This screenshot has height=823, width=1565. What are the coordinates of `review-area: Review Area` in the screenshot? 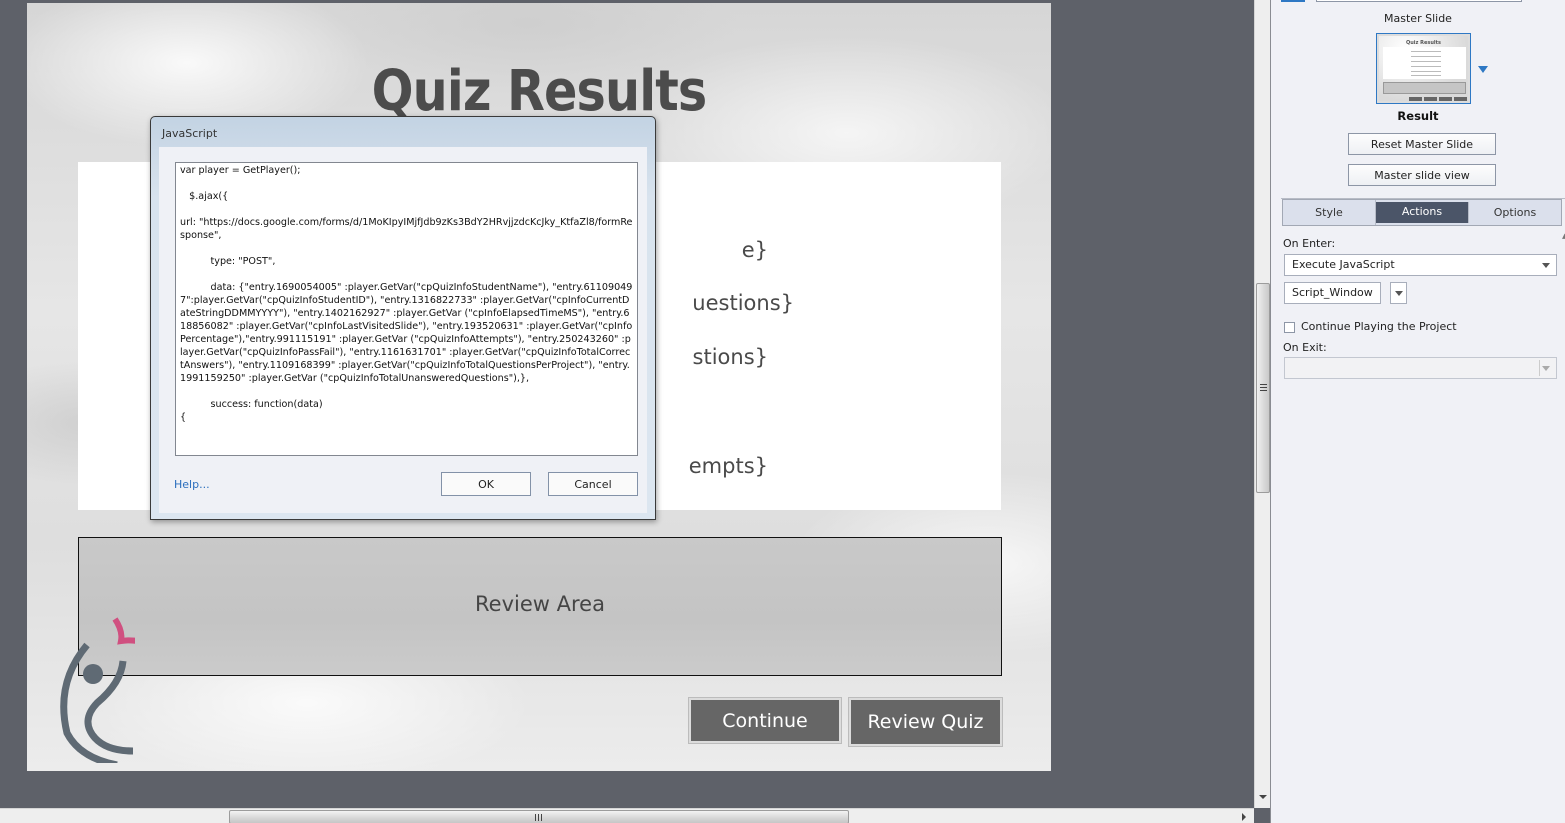 It's located at (540, 606).